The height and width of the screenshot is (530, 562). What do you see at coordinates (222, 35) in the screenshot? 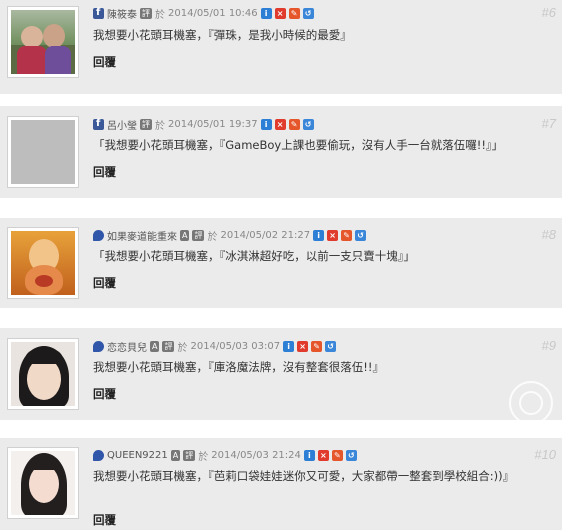
I see `comment-text: 我想要小花頭耳機塞，『彈珠，是我小時候的最愛』` at bounding box center [222, 35].